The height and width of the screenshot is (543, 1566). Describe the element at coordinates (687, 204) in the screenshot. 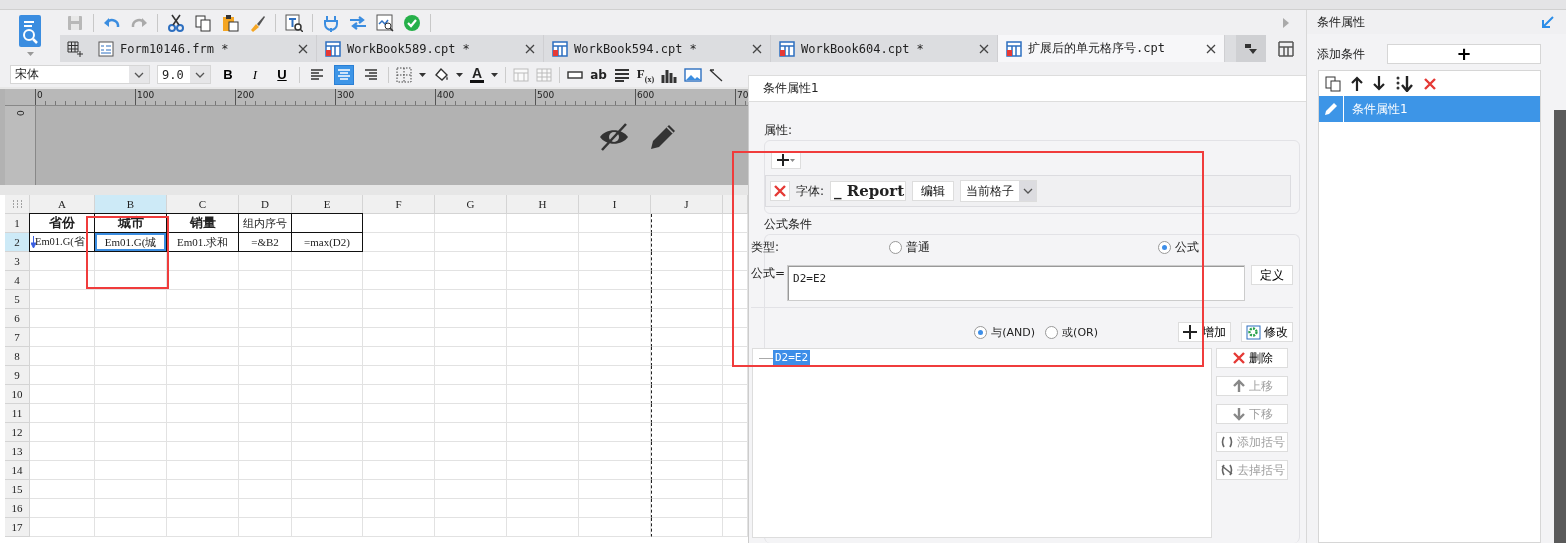

I see `column-header: J` at that location.